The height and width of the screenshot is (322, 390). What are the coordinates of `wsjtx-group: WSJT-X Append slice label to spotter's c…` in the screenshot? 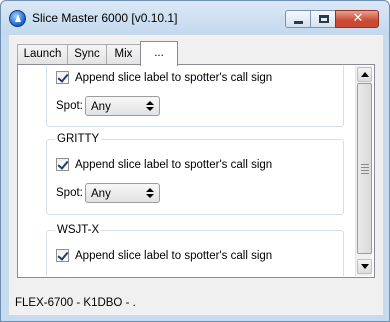 It's located at (195, 249).